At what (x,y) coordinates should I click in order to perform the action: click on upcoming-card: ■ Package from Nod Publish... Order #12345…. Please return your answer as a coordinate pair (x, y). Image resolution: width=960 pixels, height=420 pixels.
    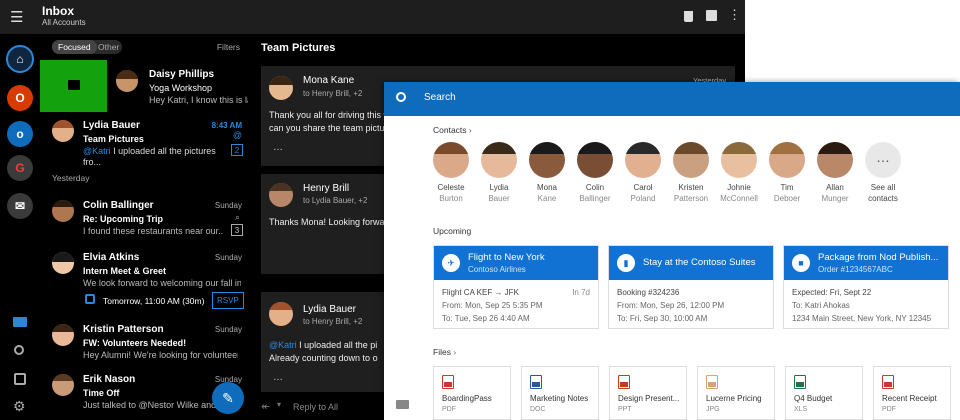
    Looking at the image, I should click on (866, 287).